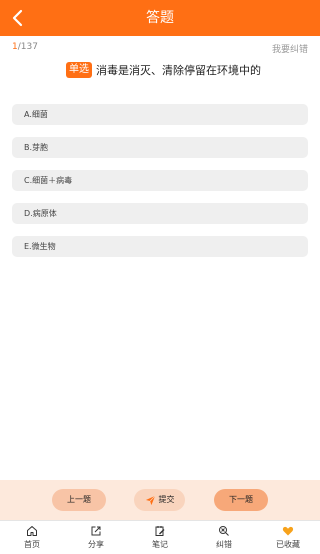 The height and width of the screenshot is (554, 320). I want to click on question-stem: 单选 消毒是消灭、清除停留在环境中的, so click(188, 70).